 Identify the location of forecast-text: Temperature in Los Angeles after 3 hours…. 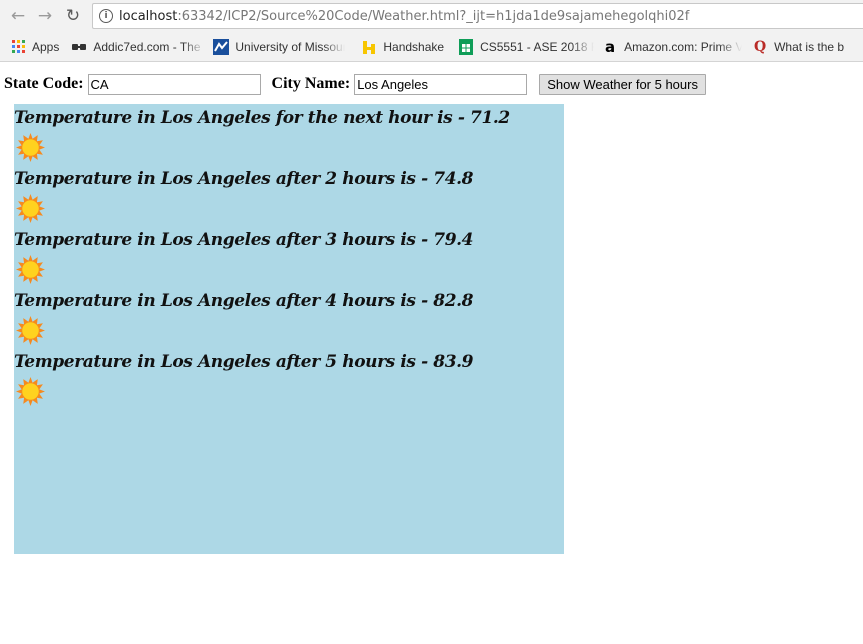
(244, 240).